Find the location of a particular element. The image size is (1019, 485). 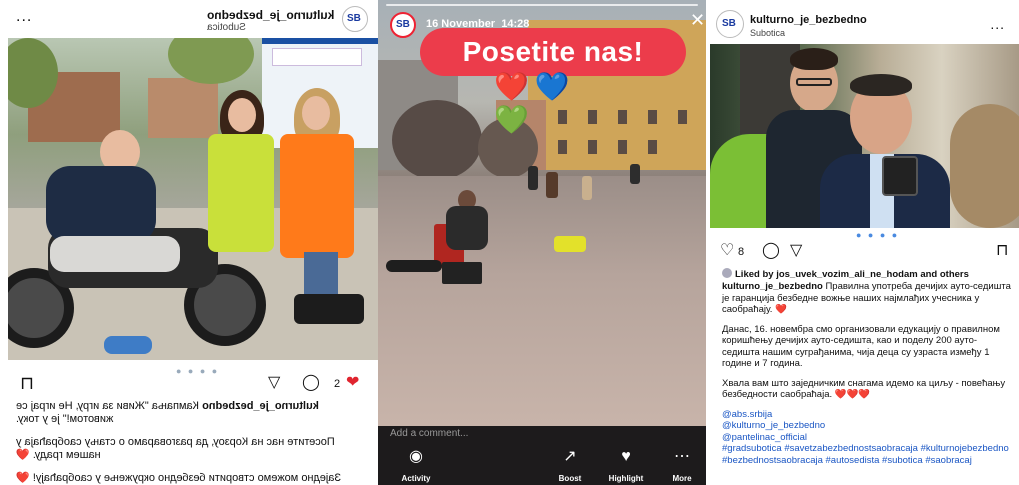

likes-count: 2 is located at coordinates (337, 384).